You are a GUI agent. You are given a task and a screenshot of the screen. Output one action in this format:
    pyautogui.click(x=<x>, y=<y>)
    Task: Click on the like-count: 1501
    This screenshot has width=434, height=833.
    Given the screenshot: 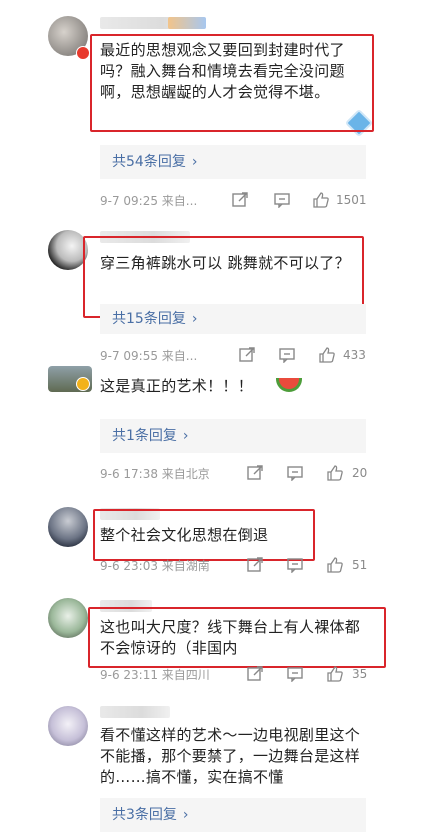 What is the action you would take?
    pyautogui.click(x=351, y=200)
    